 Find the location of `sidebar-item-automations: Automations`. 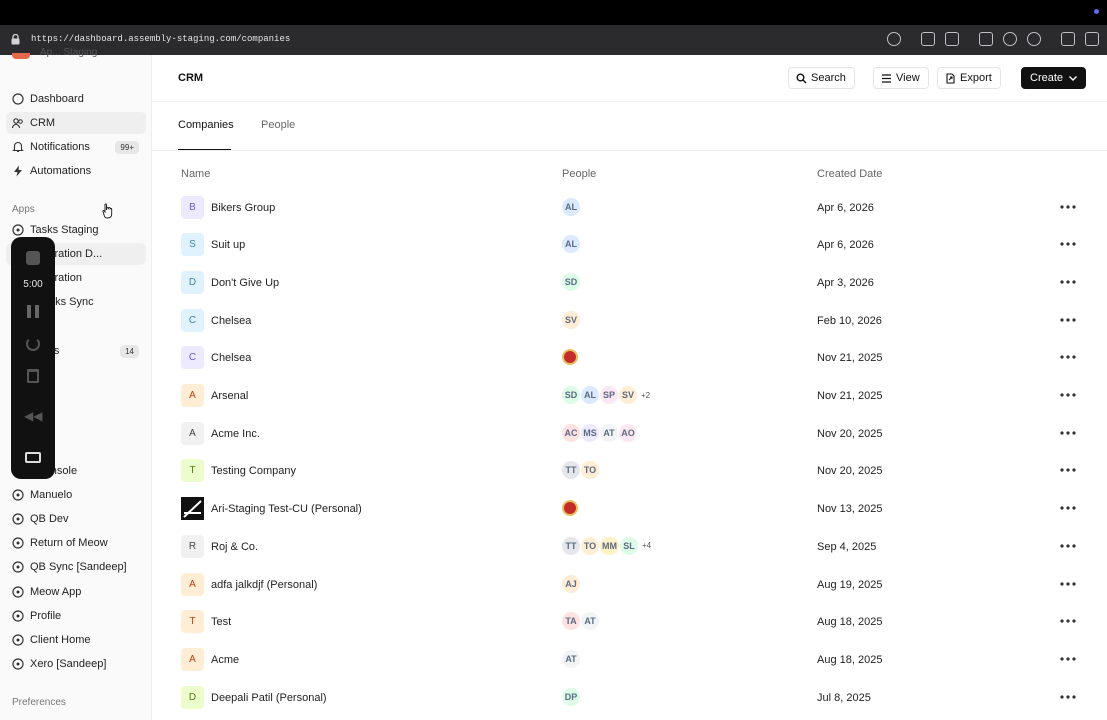

sidebar-item-automations: Automations is located at coordinates (76, 171).